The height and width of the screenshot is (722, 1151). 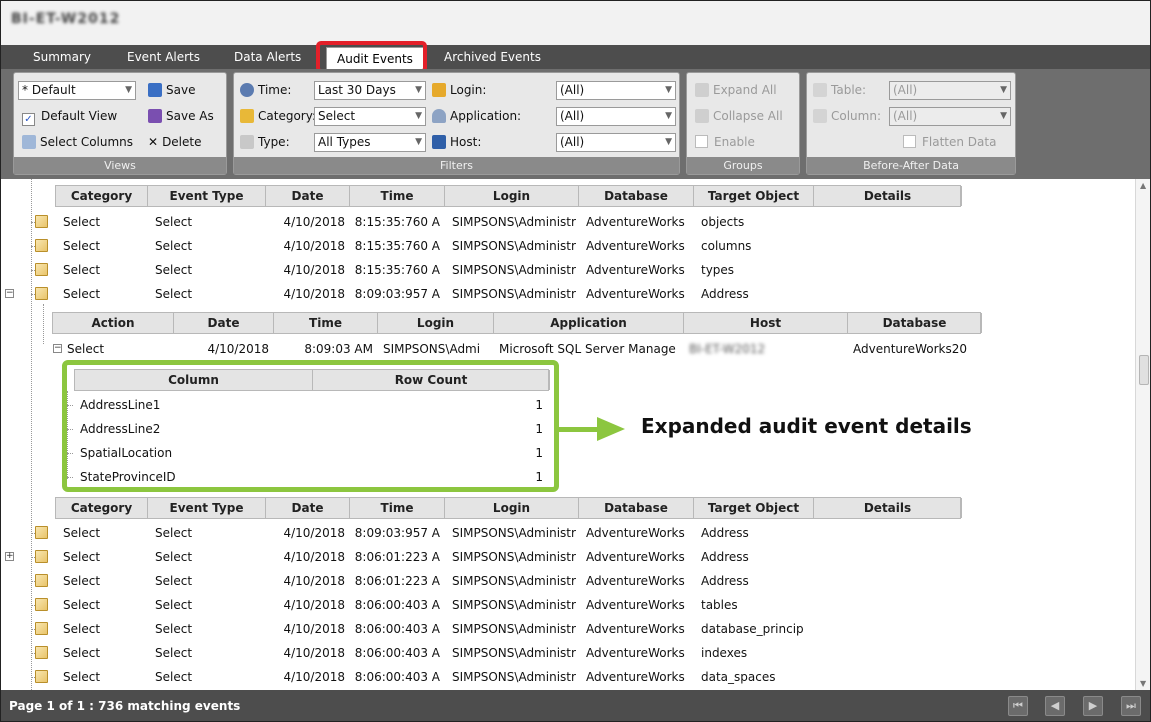 What do you see at coordinates (397, 581) in the screenshot?
I see `table-cell: 8:06:01:223 A` at bounding box center [397, 581].